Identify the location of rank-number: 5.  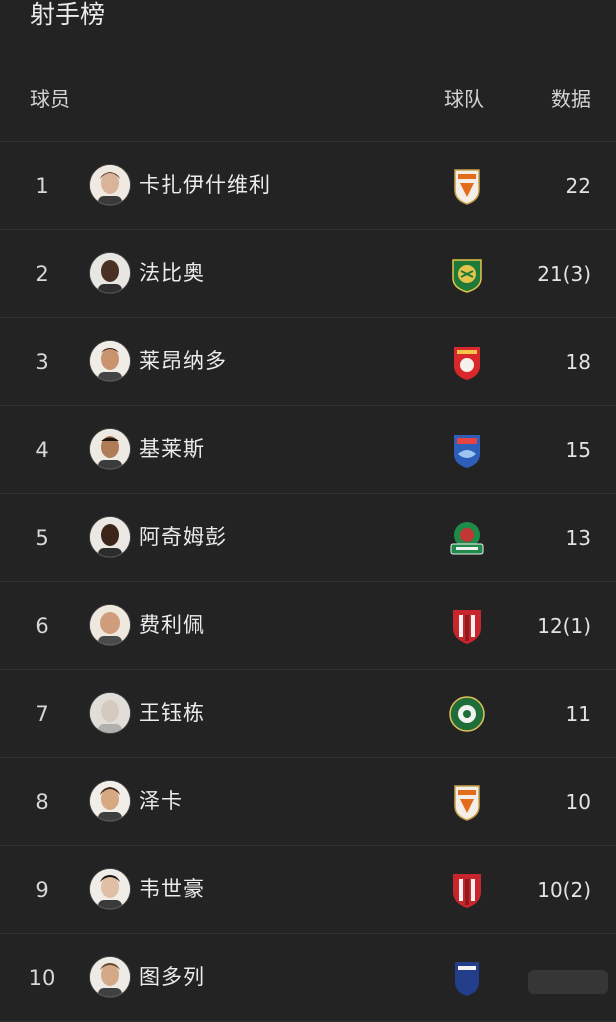
(42, 538).